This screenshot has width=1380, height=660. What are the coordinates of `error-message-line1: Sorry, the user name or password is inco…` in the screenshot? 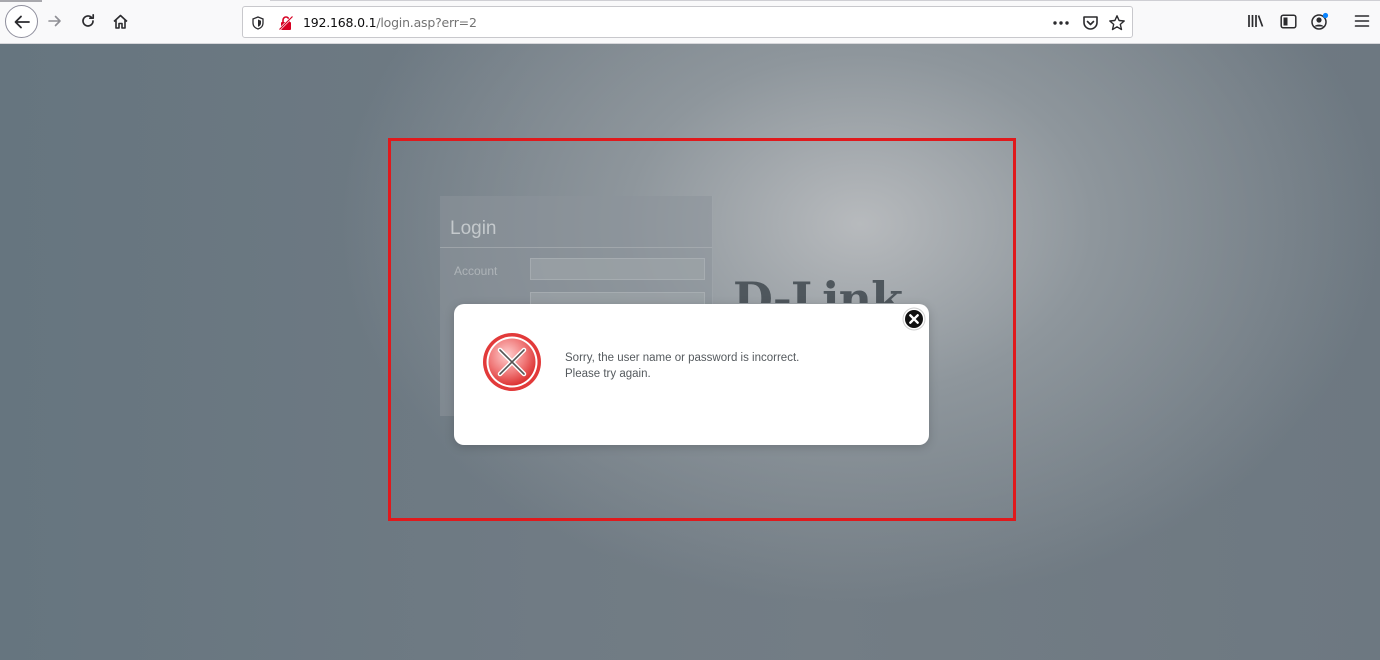 It's located at (682, 358).